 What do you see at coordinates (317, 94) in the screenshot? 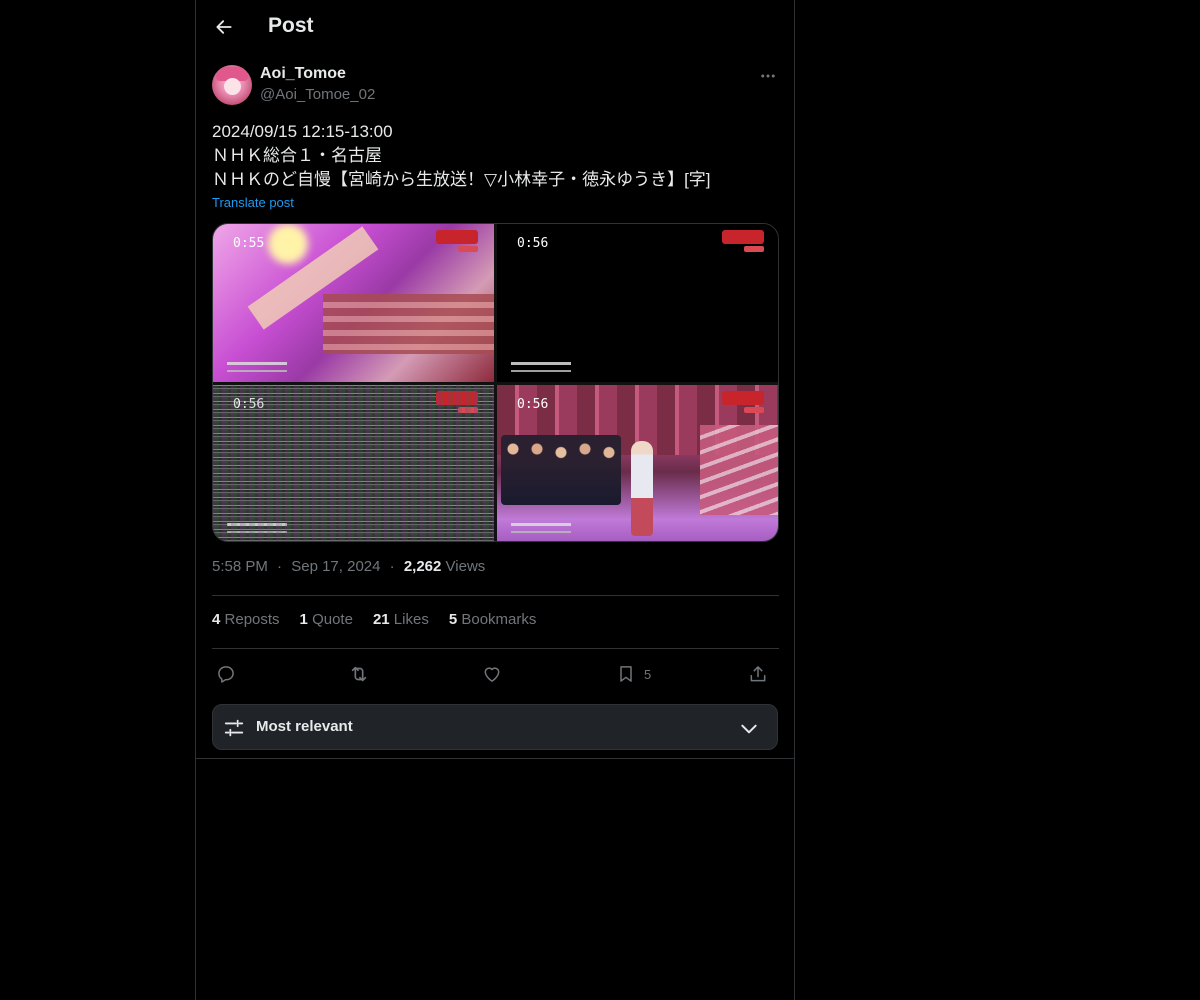
I see `author-handle: @Aoi_Tomoe_02` at bounding box center [317, 94].